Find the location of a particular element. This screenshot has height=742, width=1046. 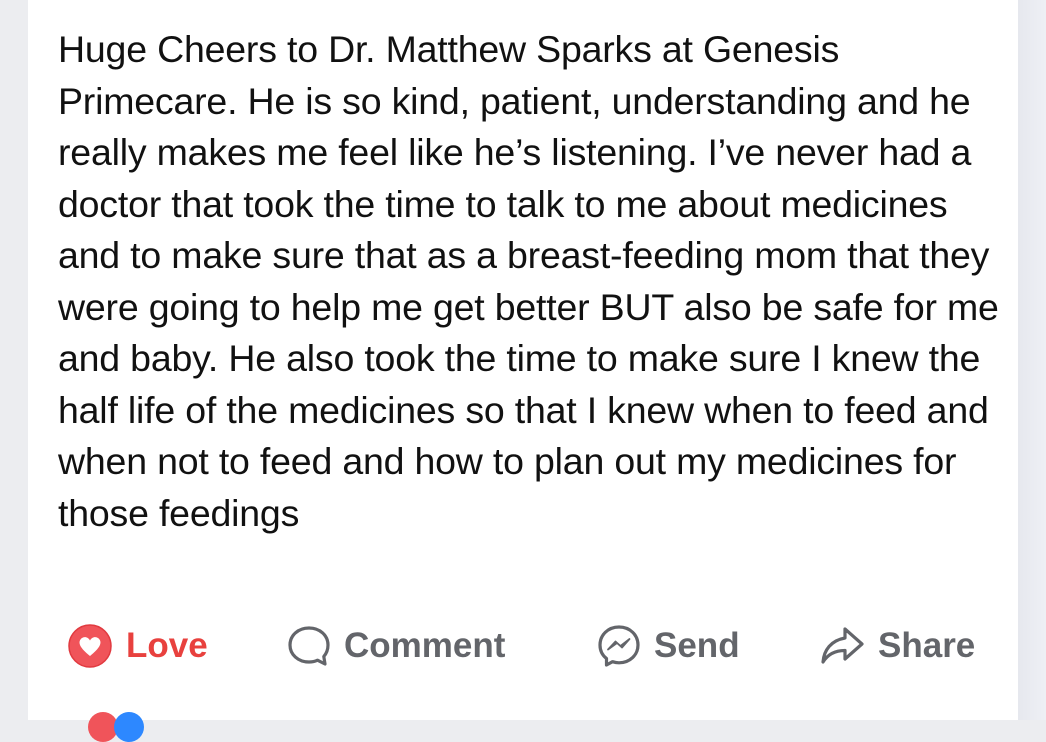

reactions-summary is located at coordinates (128, 727).